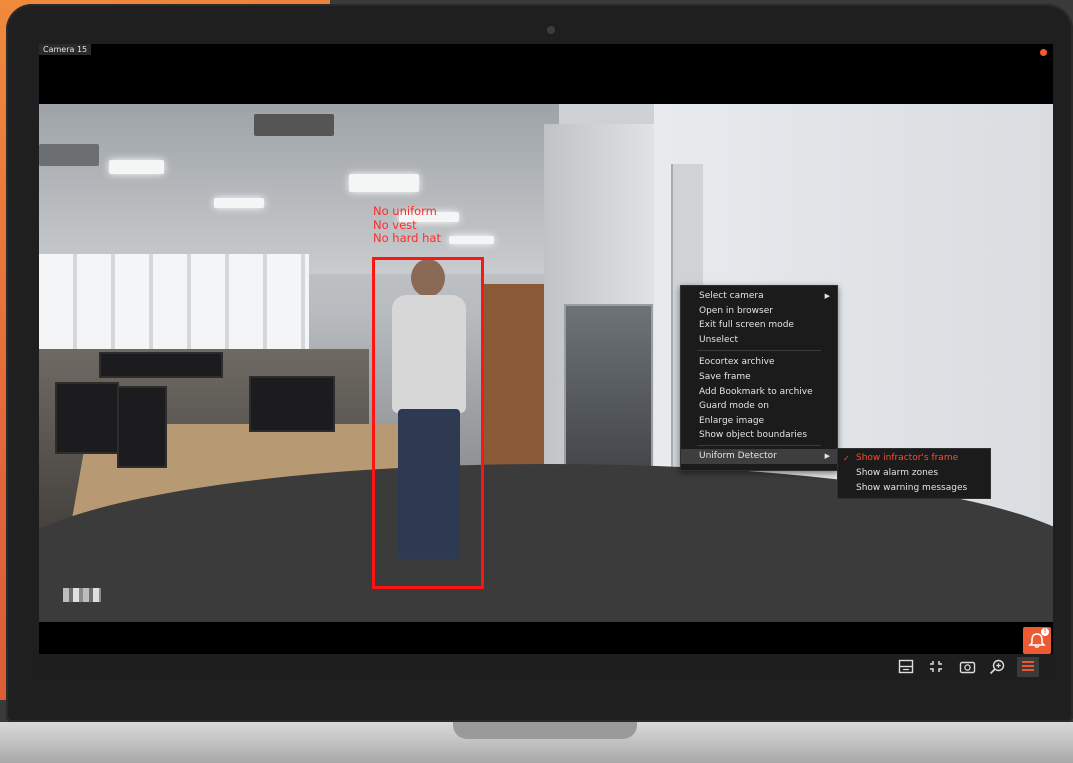 This screenshot has width=1073, height=763. What do you see at coordinates (846, 458) in the screenshot?
I see `checkmark-icon: ✓` at bounding box center [846, 458].